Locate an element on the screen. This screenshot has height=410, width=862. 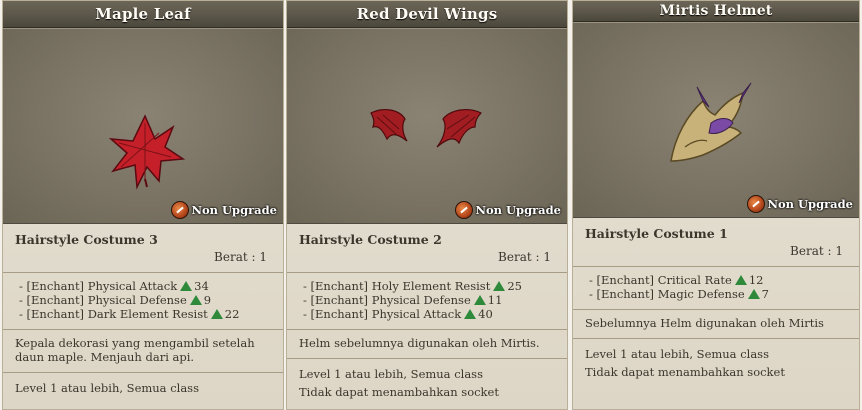
item-title: Mirtis Helmet is located at coordinates (716, 11).